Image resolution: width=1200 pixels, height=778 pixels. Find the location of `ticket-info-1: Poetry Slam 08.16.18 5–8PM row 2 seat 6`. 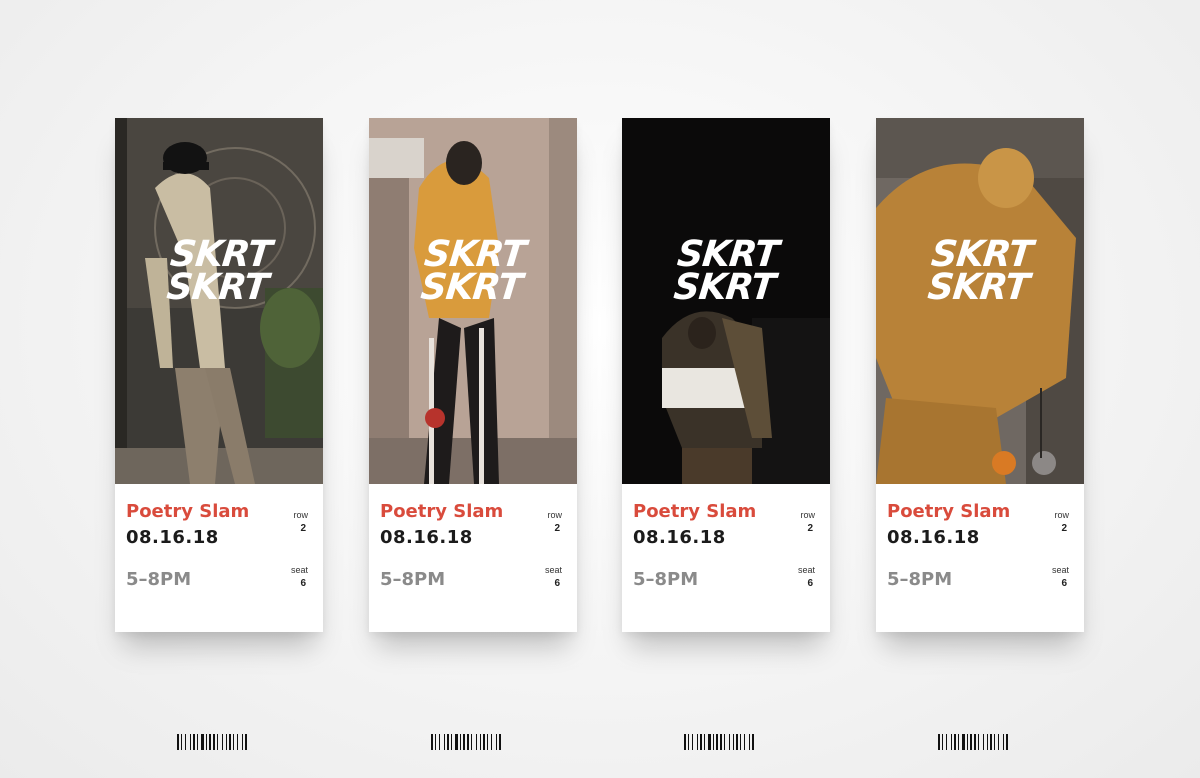

ticket-info-1: Poetry Slam 08.16.18 5–8PM row 2 seat 6 is located at coordinates (219, 617).